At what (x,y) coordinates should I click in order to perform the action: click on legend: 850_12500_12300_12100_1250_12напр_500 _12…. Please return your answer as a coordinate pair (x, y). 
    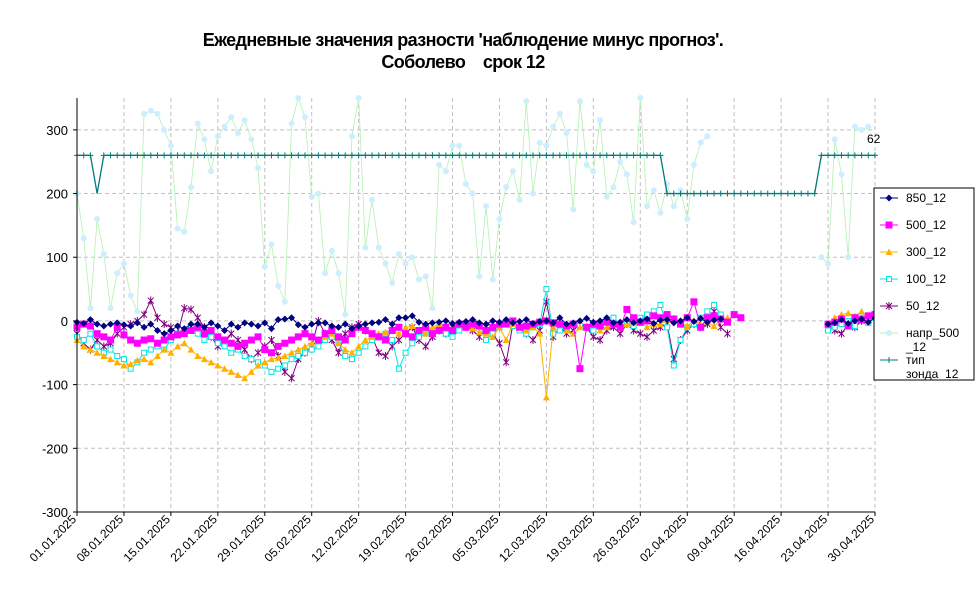
    Looking at the image, I should click on (924, 284).